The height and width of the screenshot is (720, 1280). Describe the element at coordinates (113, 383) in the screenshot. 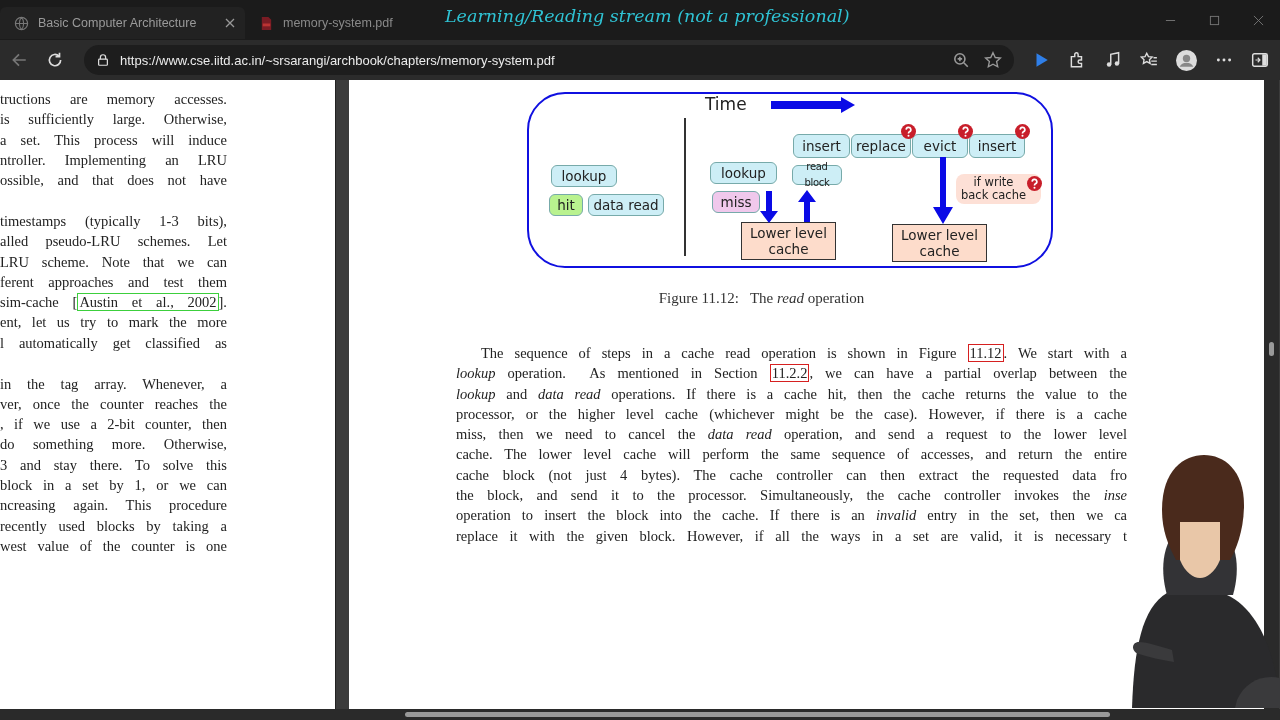

I see `body-text: in the tag array. Whenever, a` at that location.